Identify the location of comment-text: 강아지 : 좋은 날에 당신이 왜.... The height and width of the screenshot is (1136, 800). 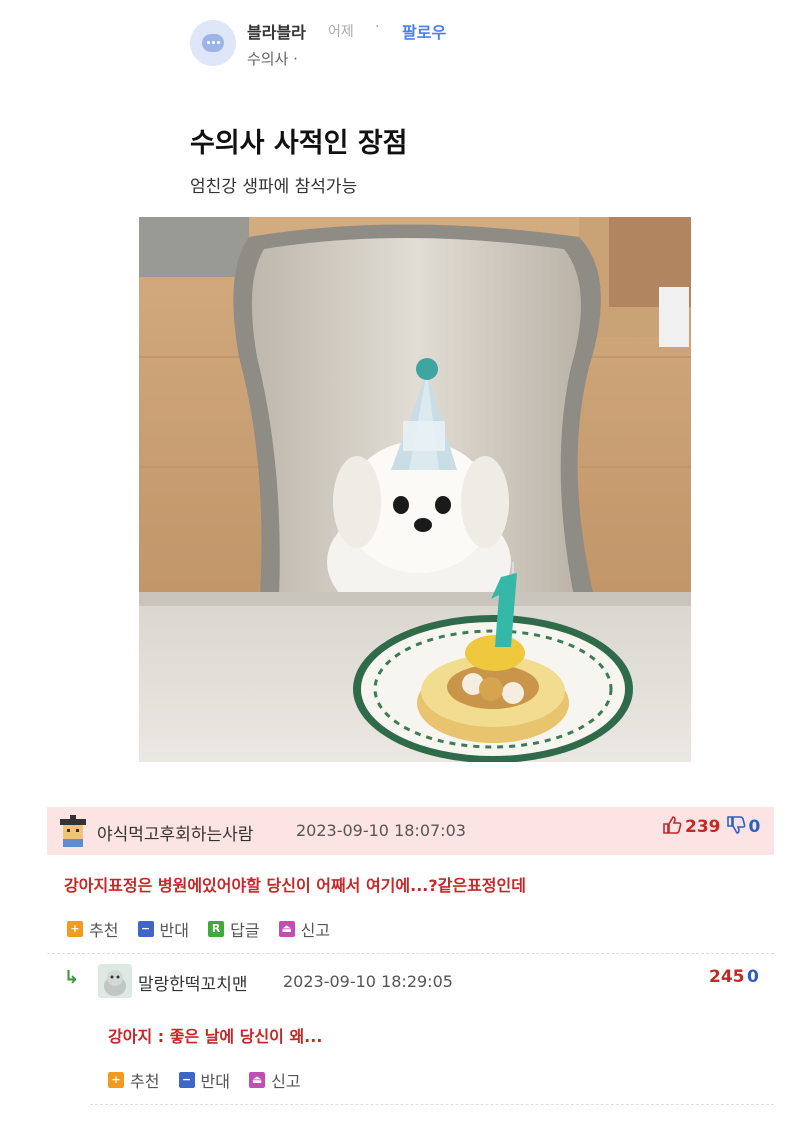
(215, 1036).